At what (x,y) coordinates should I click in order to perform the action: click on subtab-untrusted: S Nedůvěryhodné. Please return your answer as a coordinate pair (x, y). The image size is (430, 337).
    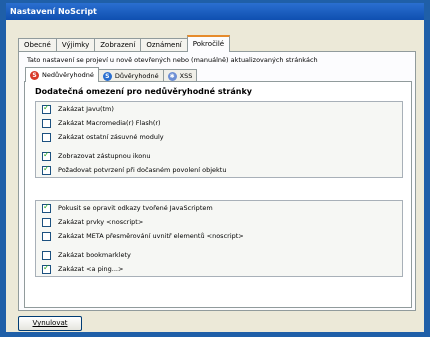
    Looking at the image, I should click on (62, 74).